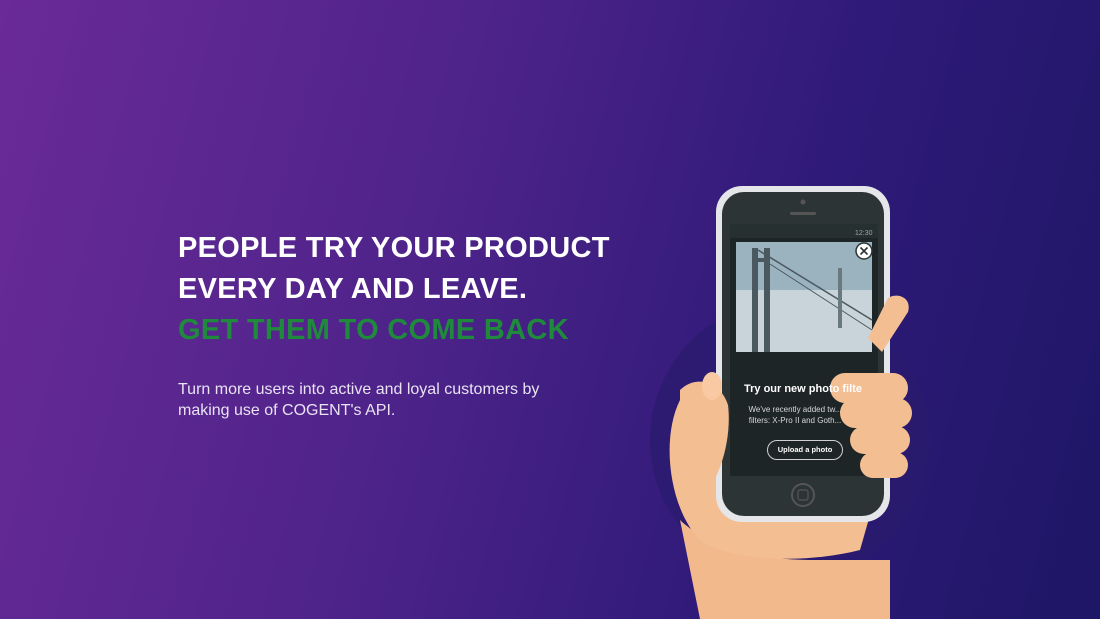 This screenshot has width=1100, height=619. Describe the element at coordinates (803, 213) in the screenshot. I see `speaker` at that location.